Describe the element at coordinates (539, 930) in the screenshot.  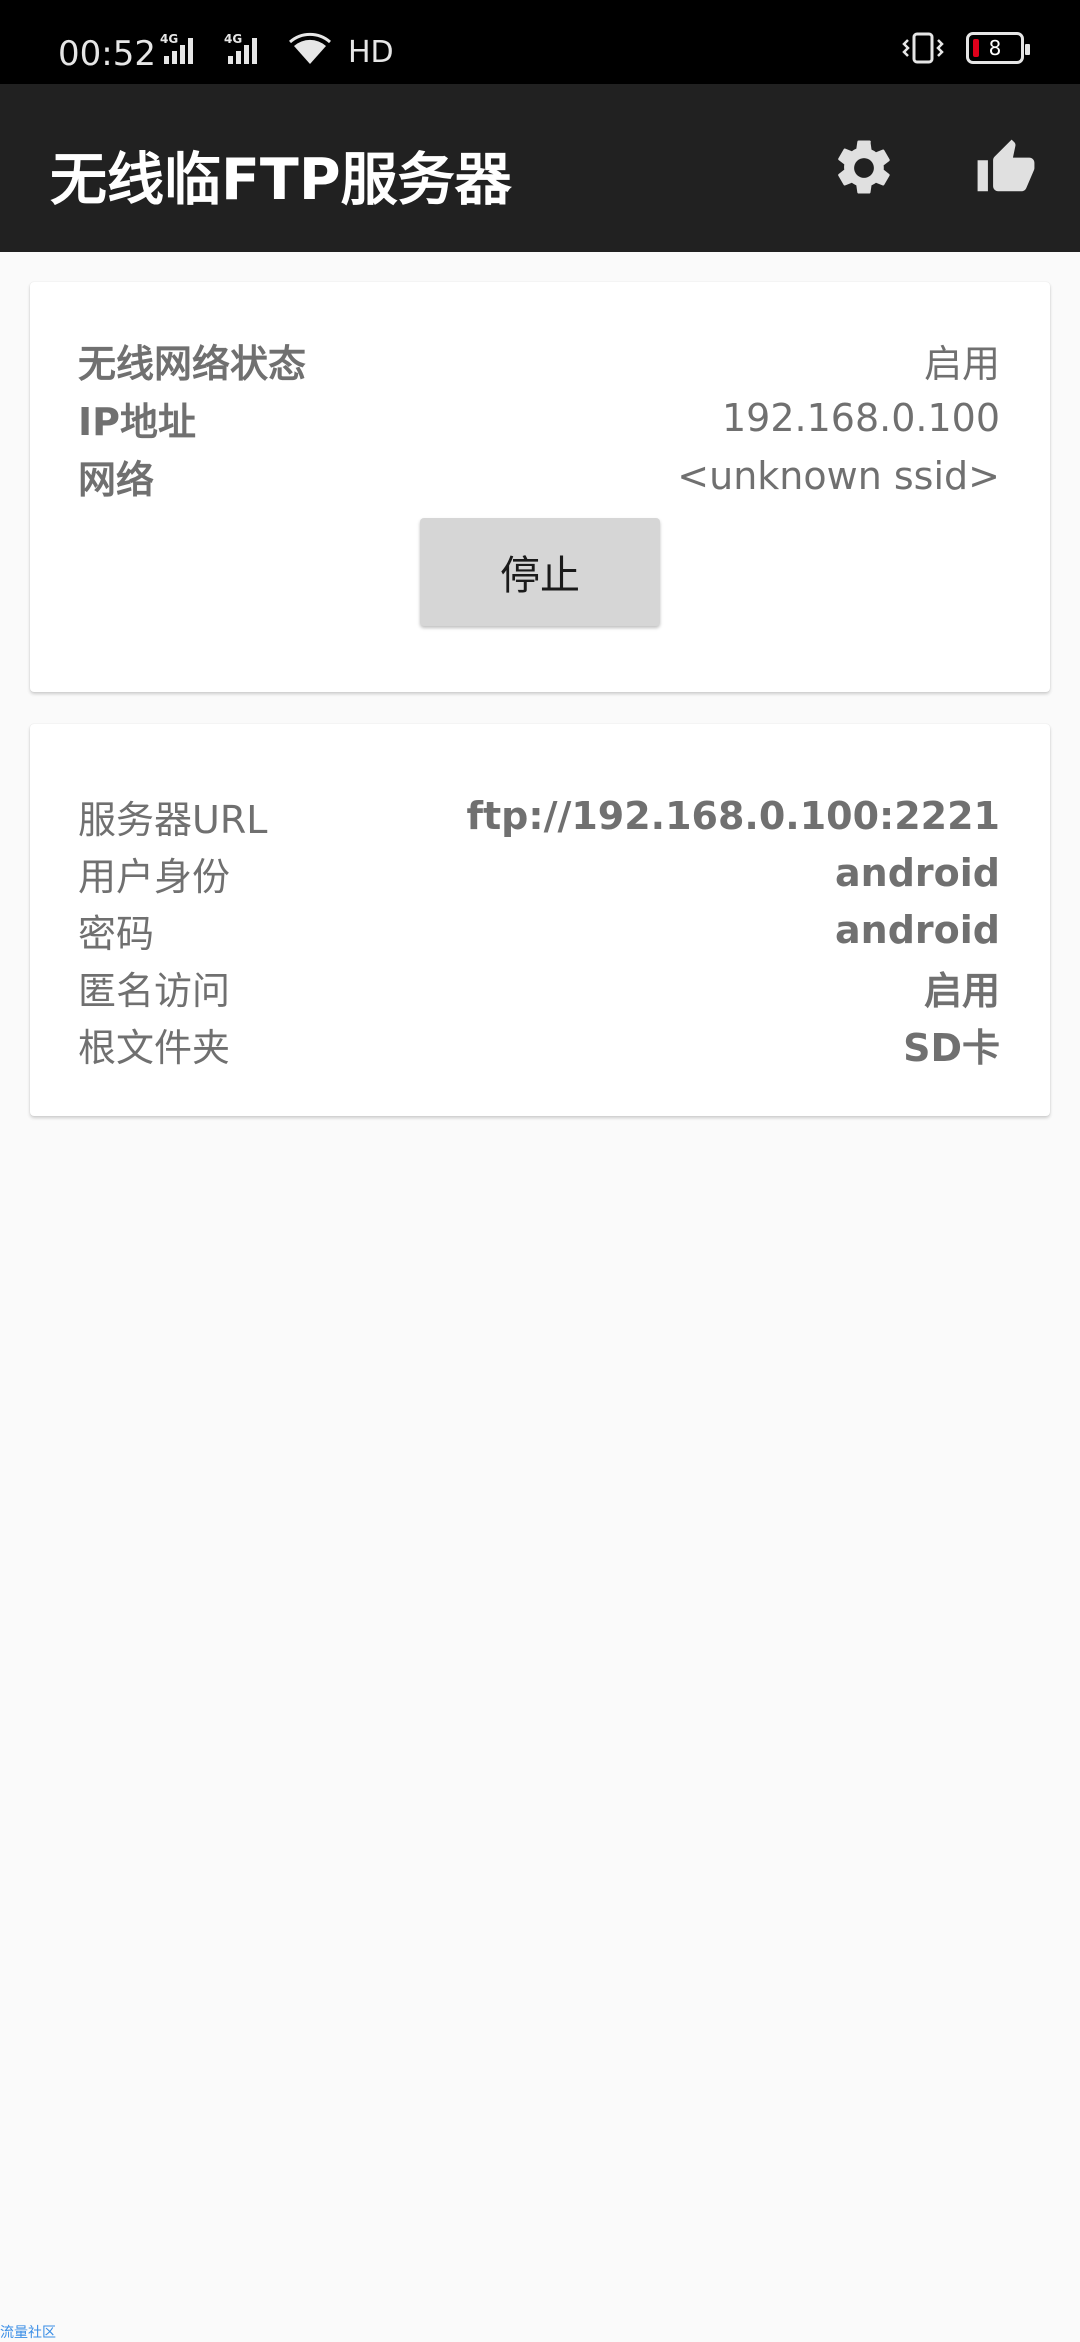
I see `password-row: 密码 android` at that location.